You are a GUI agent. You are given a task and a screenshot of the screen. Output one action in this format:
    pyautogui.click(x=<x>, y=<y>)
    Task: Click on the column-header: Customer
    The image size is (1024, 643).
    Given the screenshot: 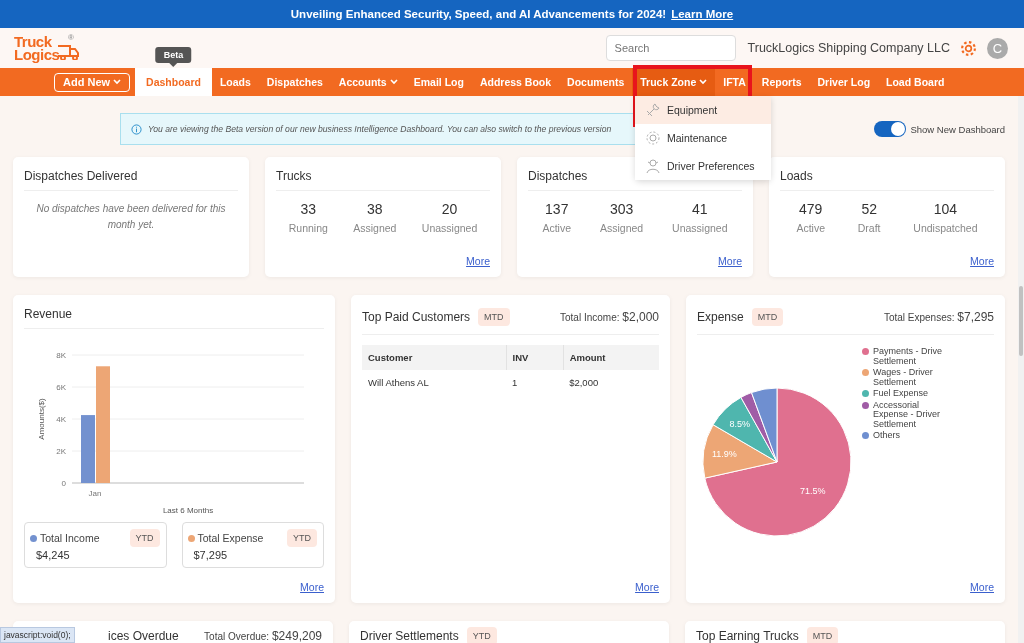 What is the action you would take?
    pyautogui.click(x=434, y=357)
    